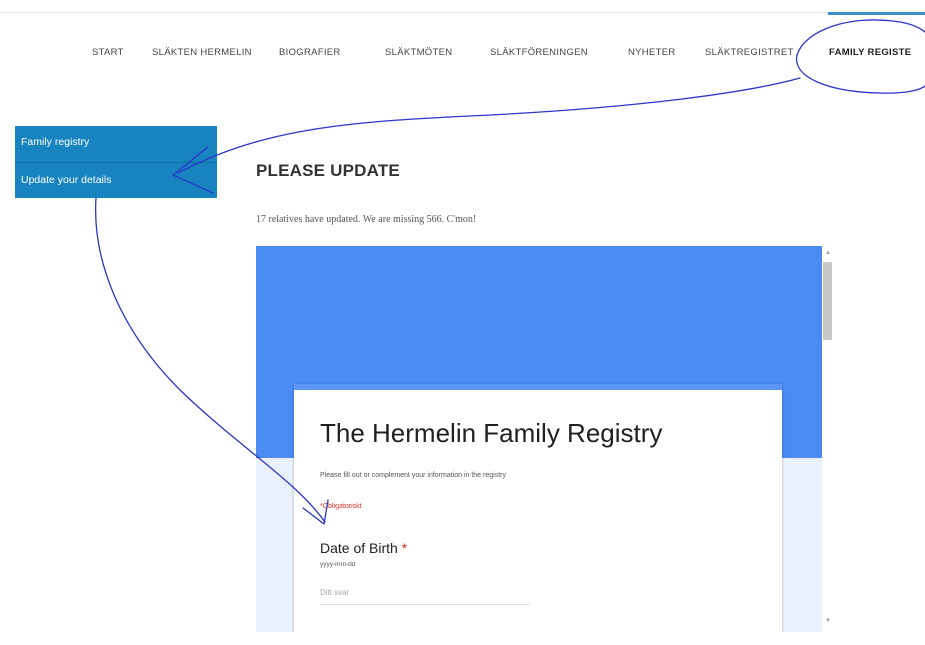 The height and width of the screenshot is (645, 925). I want to click on form-title: The Hermelin Family Registry, so click(491, 433).